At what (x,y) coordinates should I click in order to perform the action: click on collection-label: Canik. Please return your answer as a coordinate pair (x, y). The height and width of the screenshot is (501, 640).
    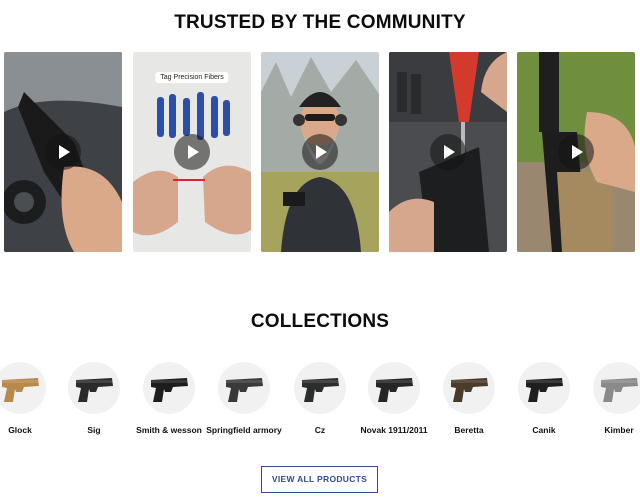
    Looking at the image, I should click on (544, 430).